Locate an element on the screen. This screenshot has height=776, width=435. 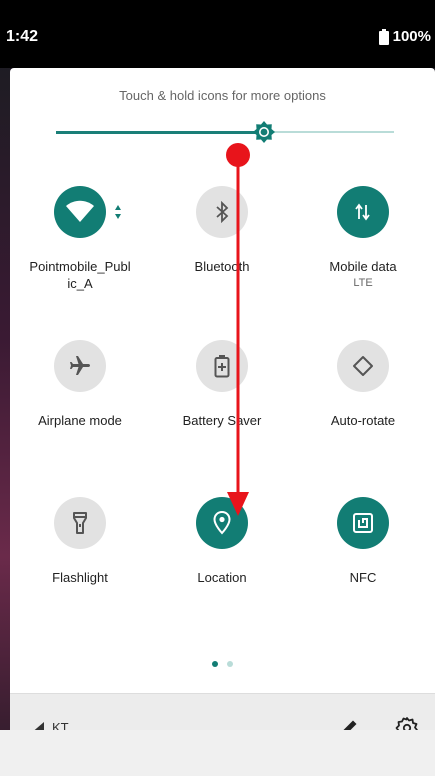
tile-airplane-button is located at coordinates (80, 366).